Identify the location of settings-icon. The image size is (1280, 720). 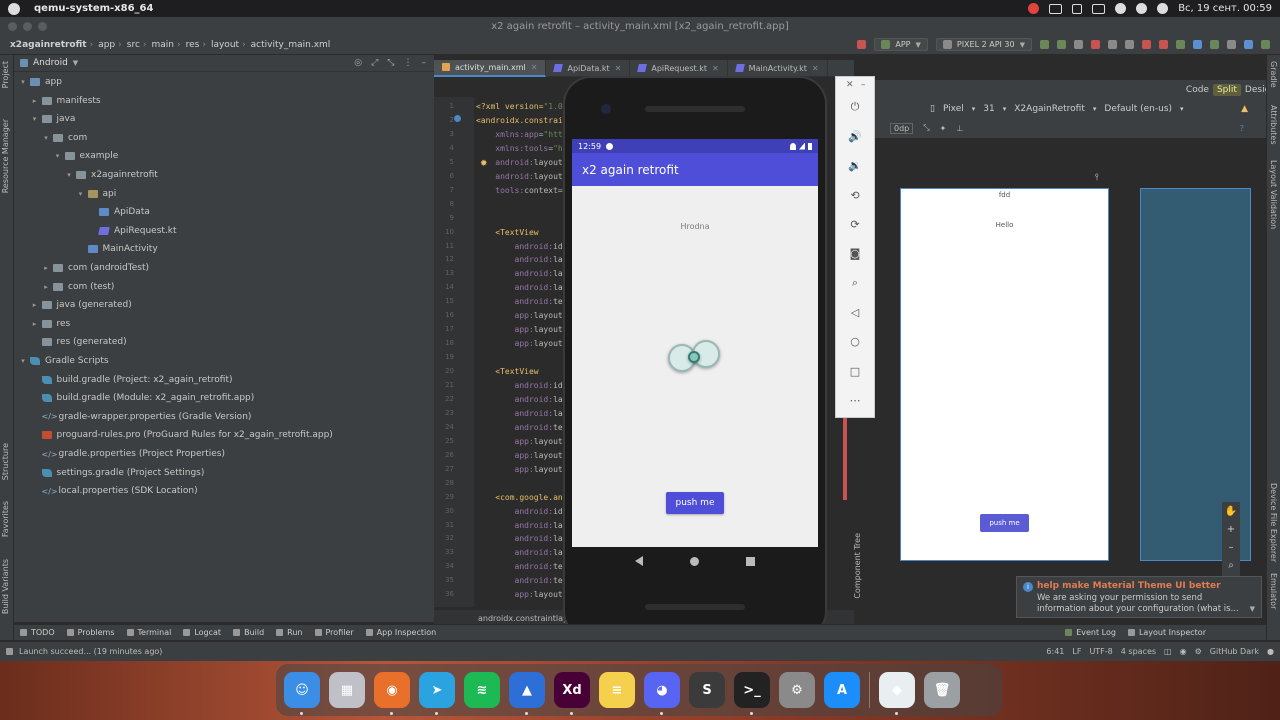
(1265, 44).